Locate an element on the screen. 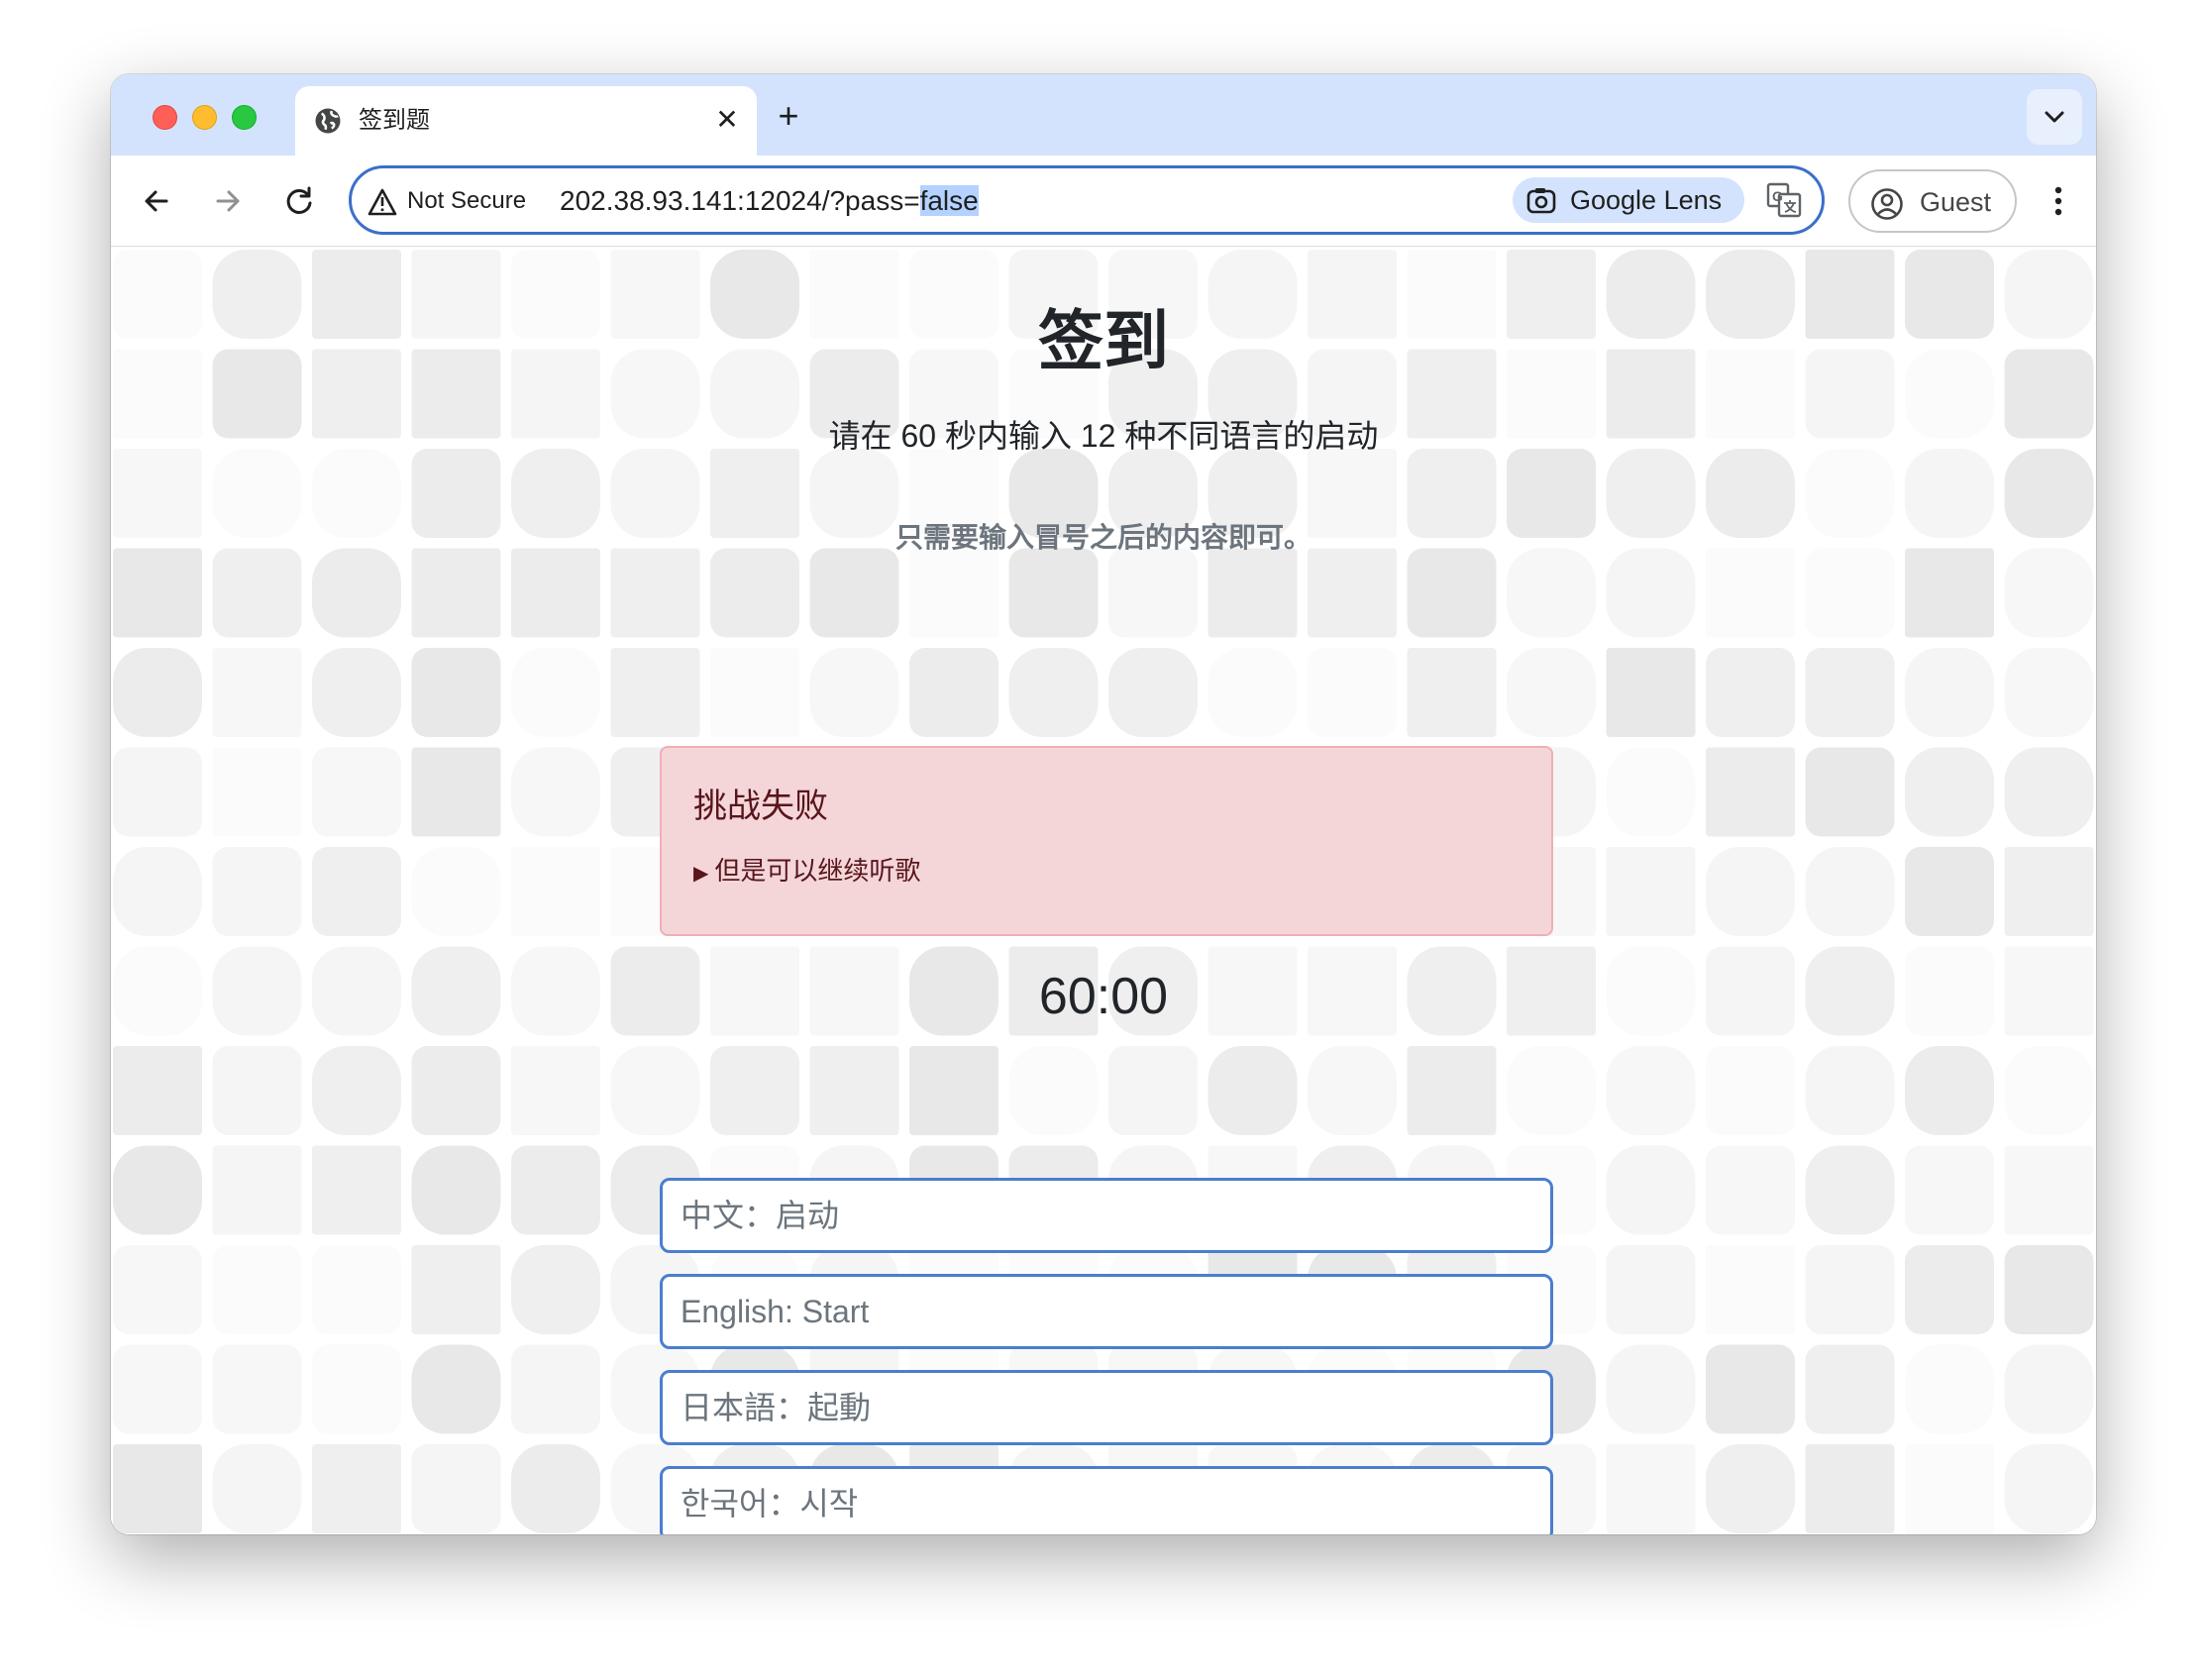  google-lens-button: Google Lens is located at coordinates (1628, 200).